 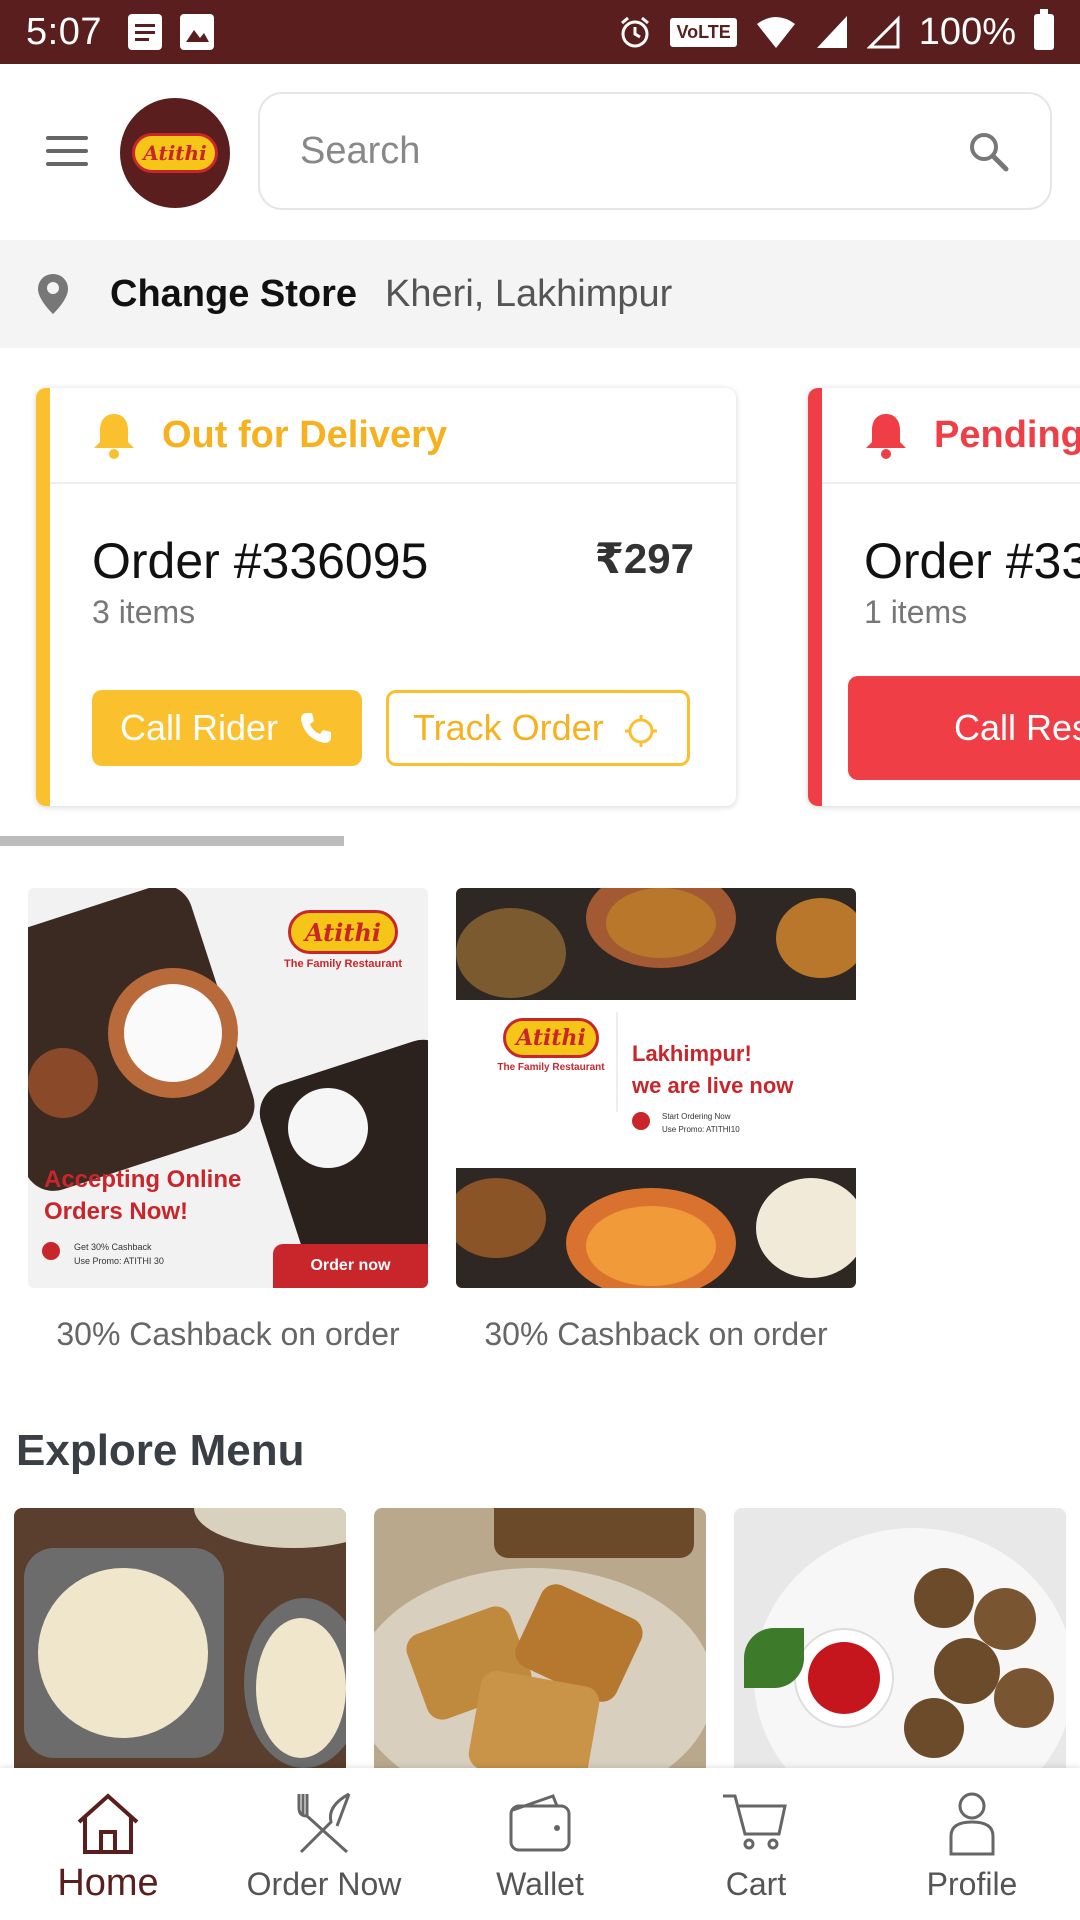 I want to click on status-bar: 5:07 VoLTE 100%, so click(x=540, y=32).